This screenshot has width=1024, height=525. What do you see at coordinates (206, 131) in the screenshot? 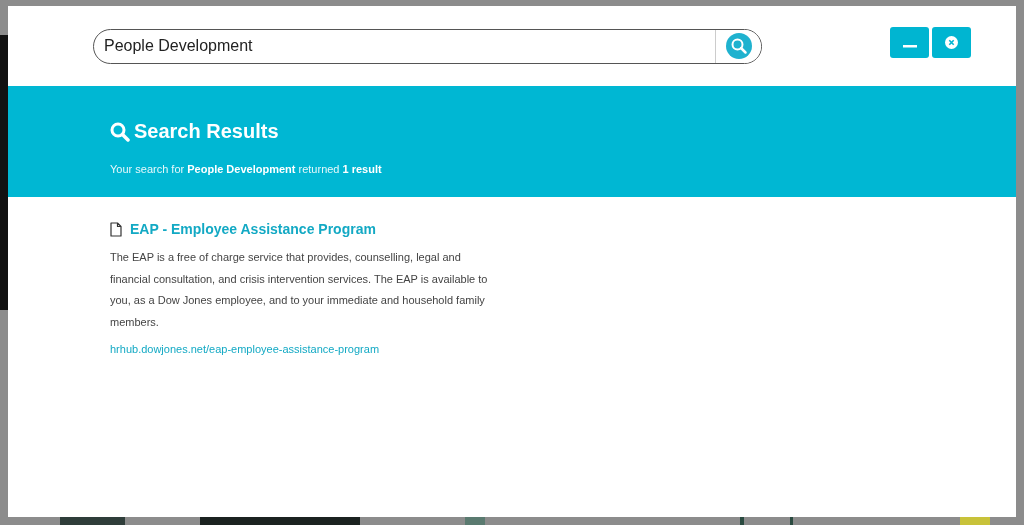
I see `results-title: Search Results` at bounding box center [206, 131].